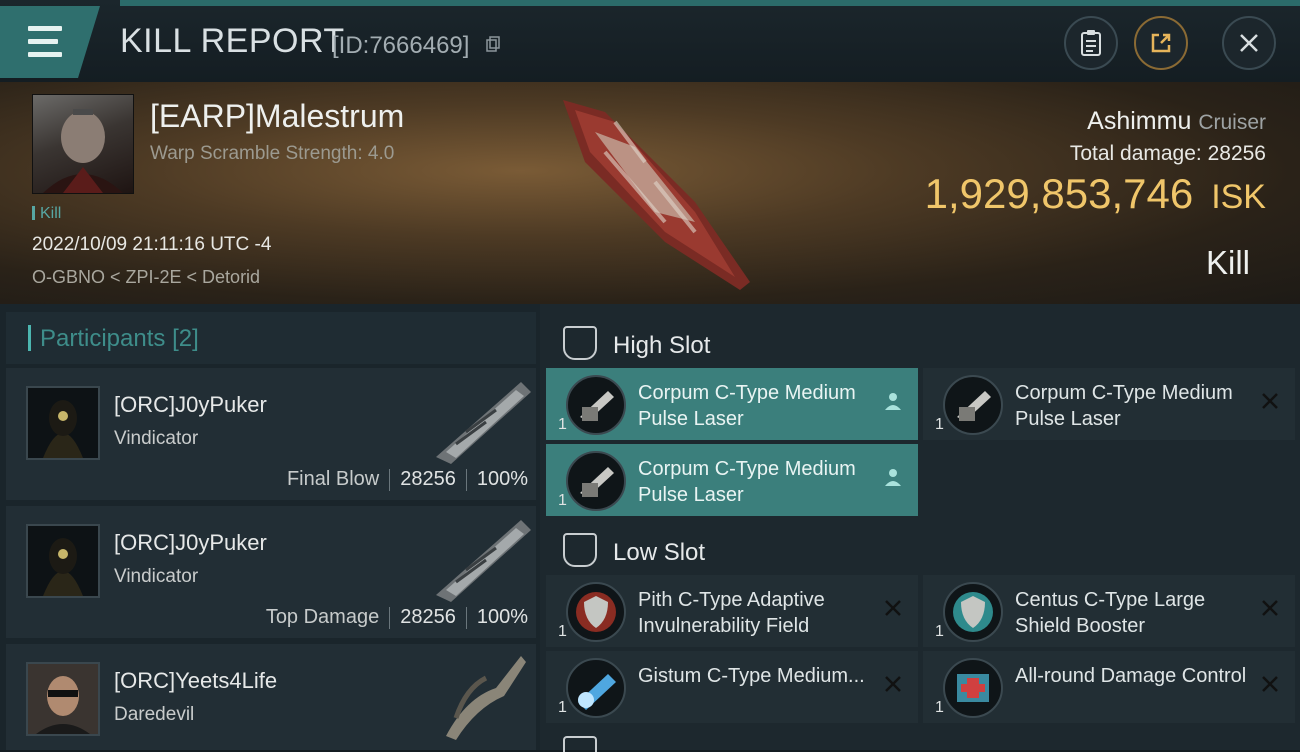 The image size is (1300, 752). I want to click on kill-datetime: 2022/10/09 21:11:16 UTC -4, so click(152, 244).